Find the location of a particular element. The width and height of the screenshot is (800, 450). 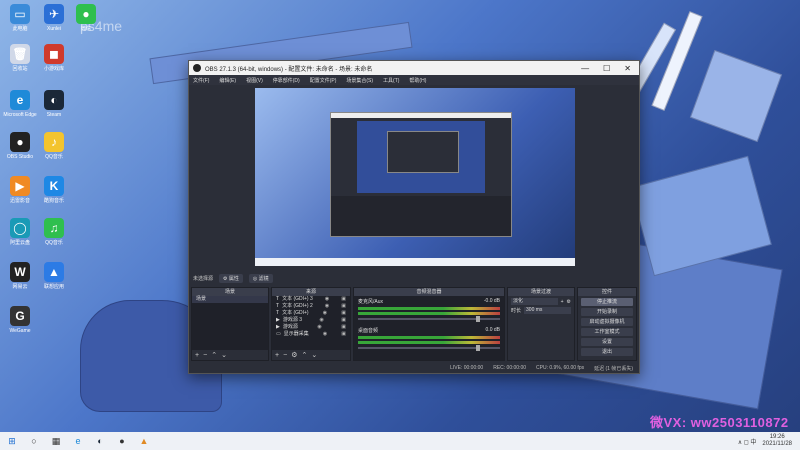

settings-button: 设置 is located at coordinates (607, 342).